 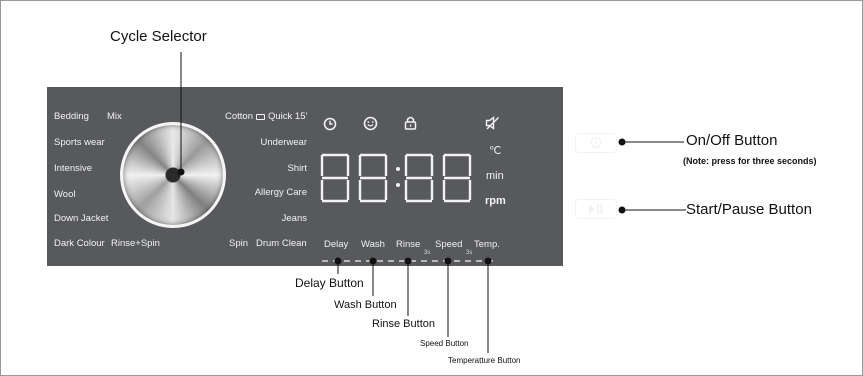 I want to click on callout-delay: Delay Button, so click(x=329, y=283).